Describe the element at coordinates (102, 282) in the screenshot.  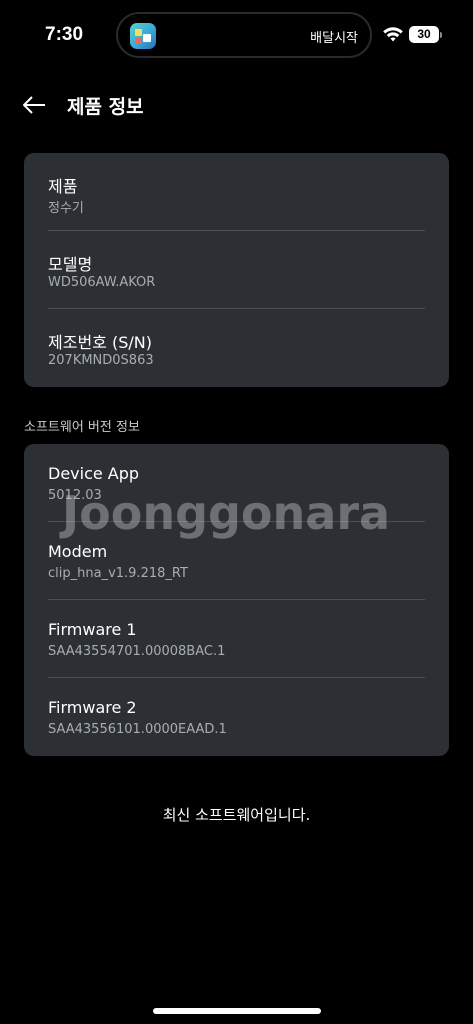
I see `row-value: WD506AW.AKOR` at that location.